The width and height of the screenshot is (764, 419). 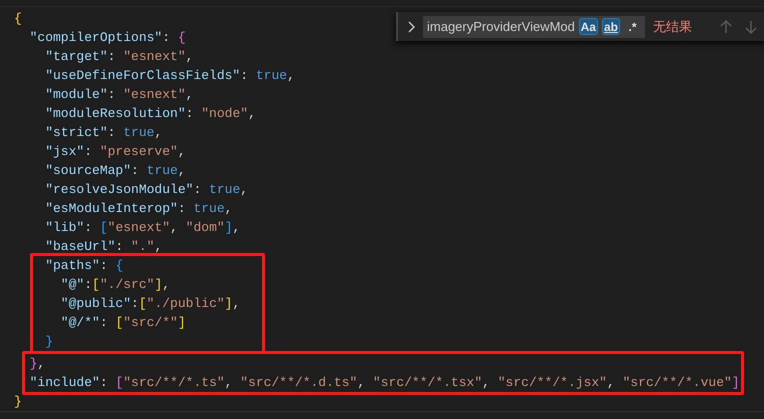 I want to click on find-input-field: imageryProviderViewMod Aa ab .*, so click(x=534, y=27).